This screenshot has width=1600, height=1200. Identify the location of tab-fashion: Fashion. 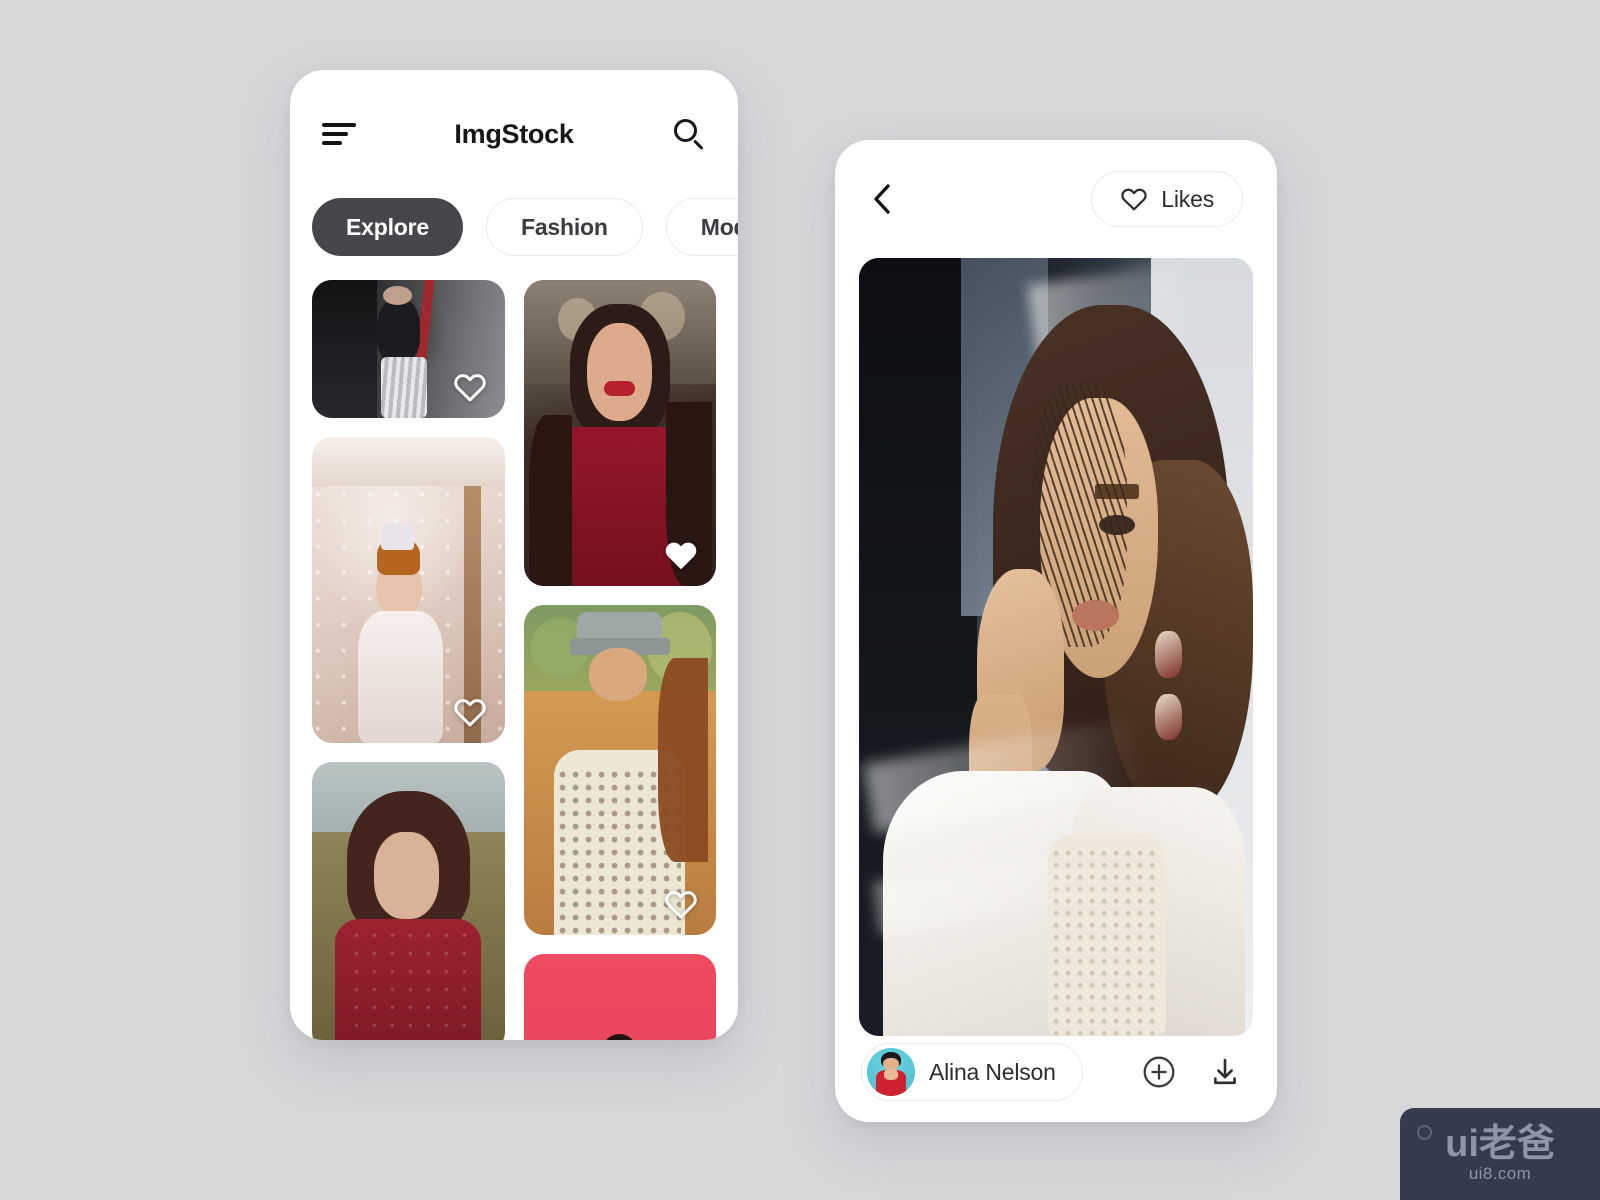
(564, 227).